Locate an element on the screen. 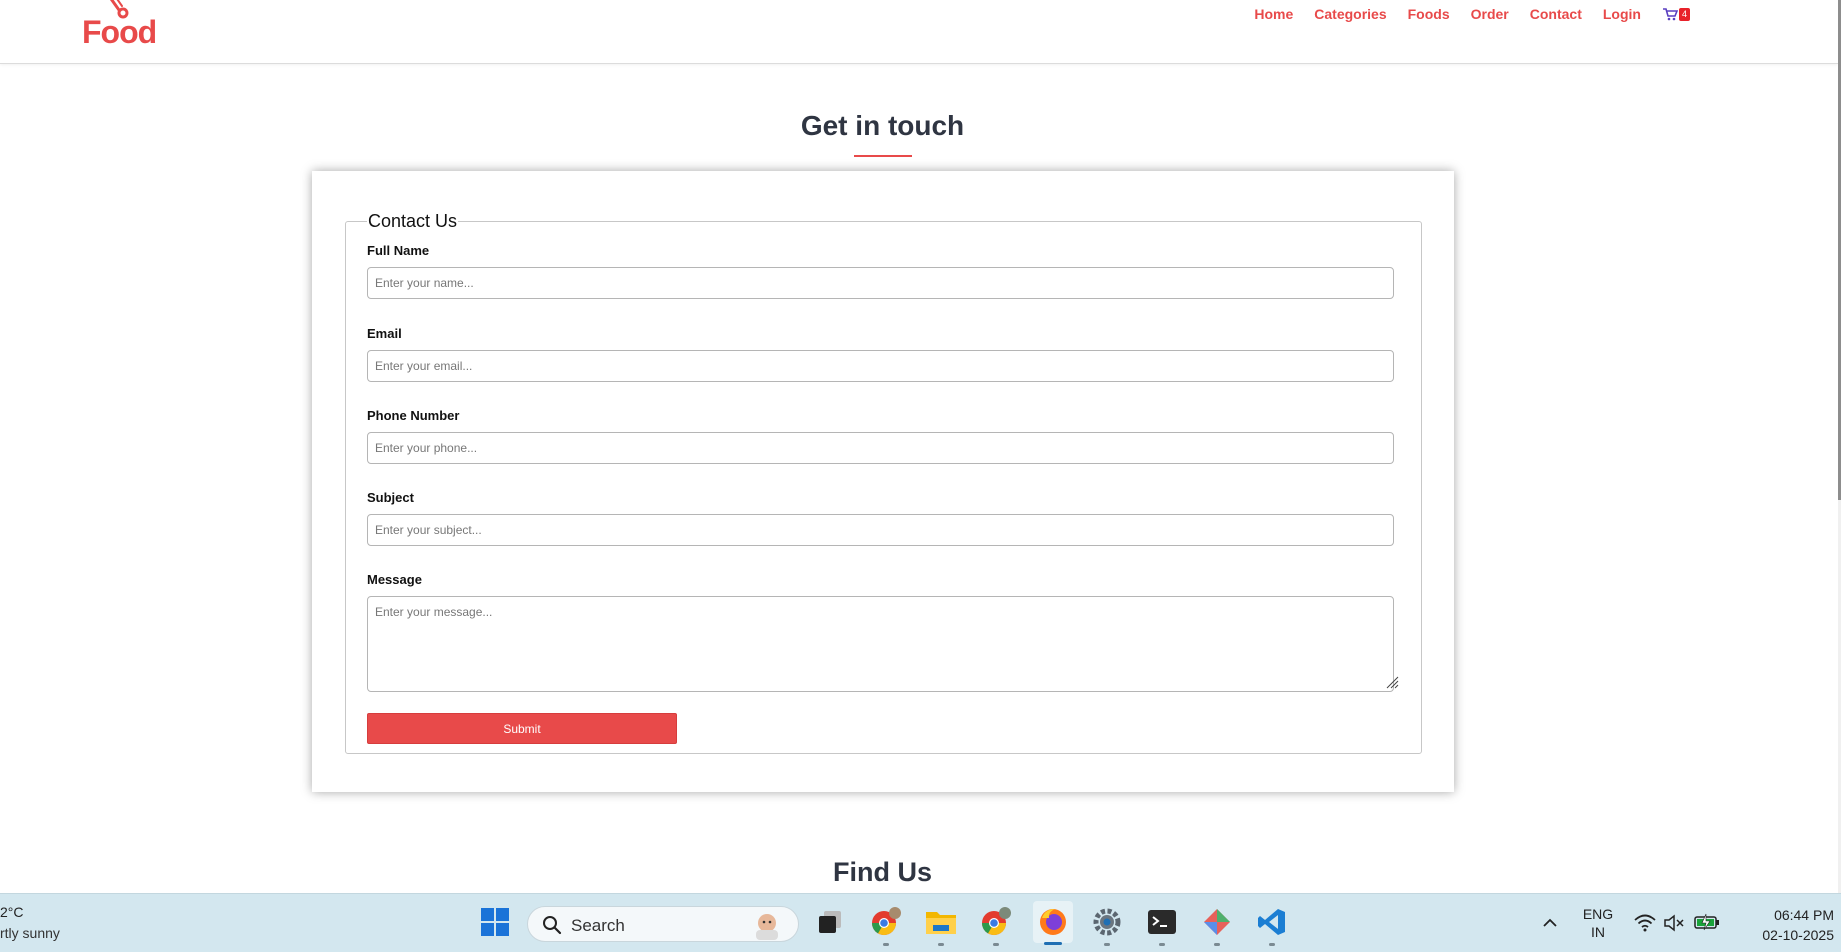 This screenshot has width=1841, height=952. message-wrap is located at coordinates (883, 644).